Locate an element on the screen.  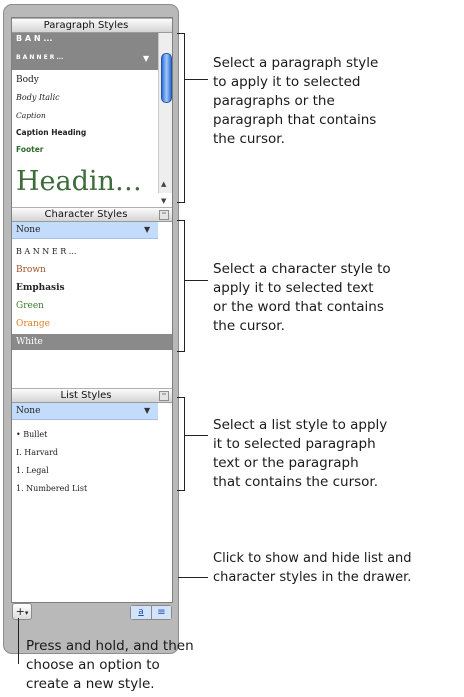
add-style-button: +▾ is located at coordinates (22, 611).